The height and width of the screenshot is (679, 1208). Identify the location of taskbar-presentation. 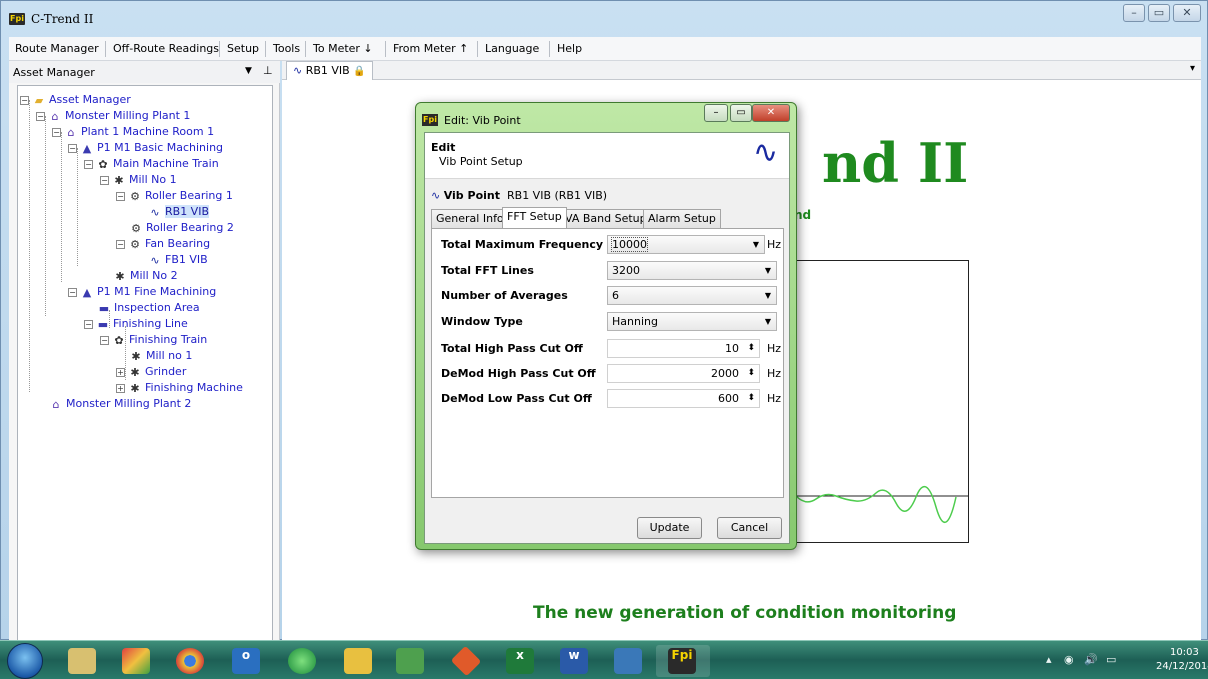
(629, 661).